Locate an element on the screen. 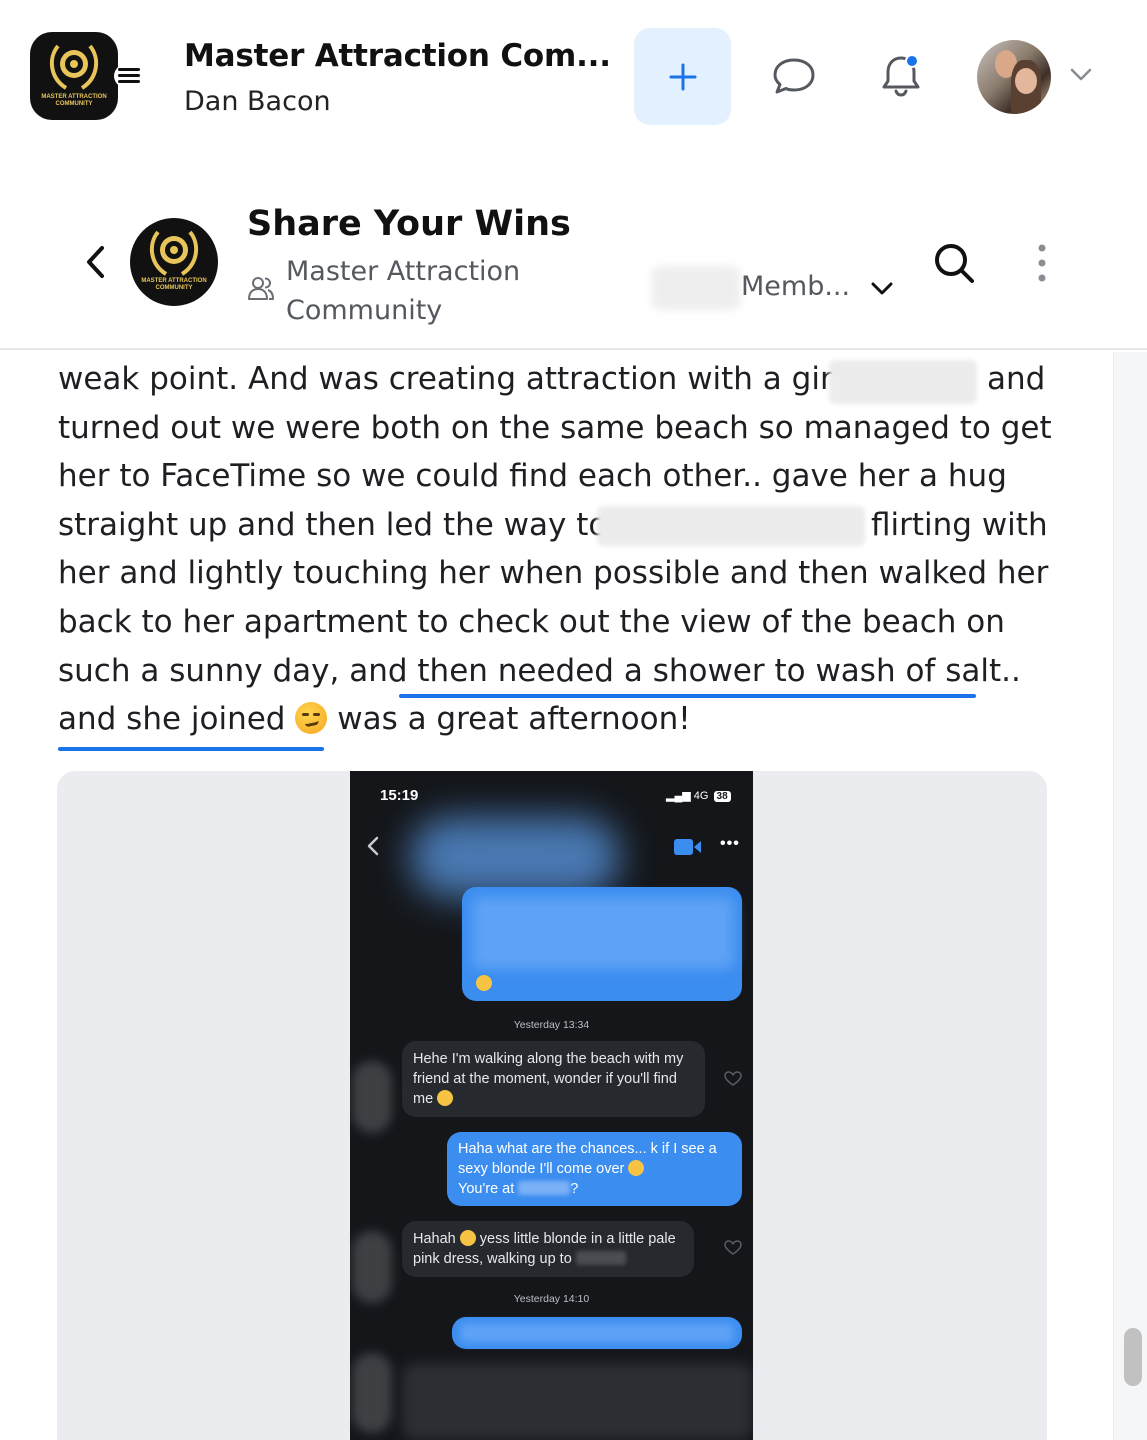  scrollbar-track is located at coordinates (1130, 896).